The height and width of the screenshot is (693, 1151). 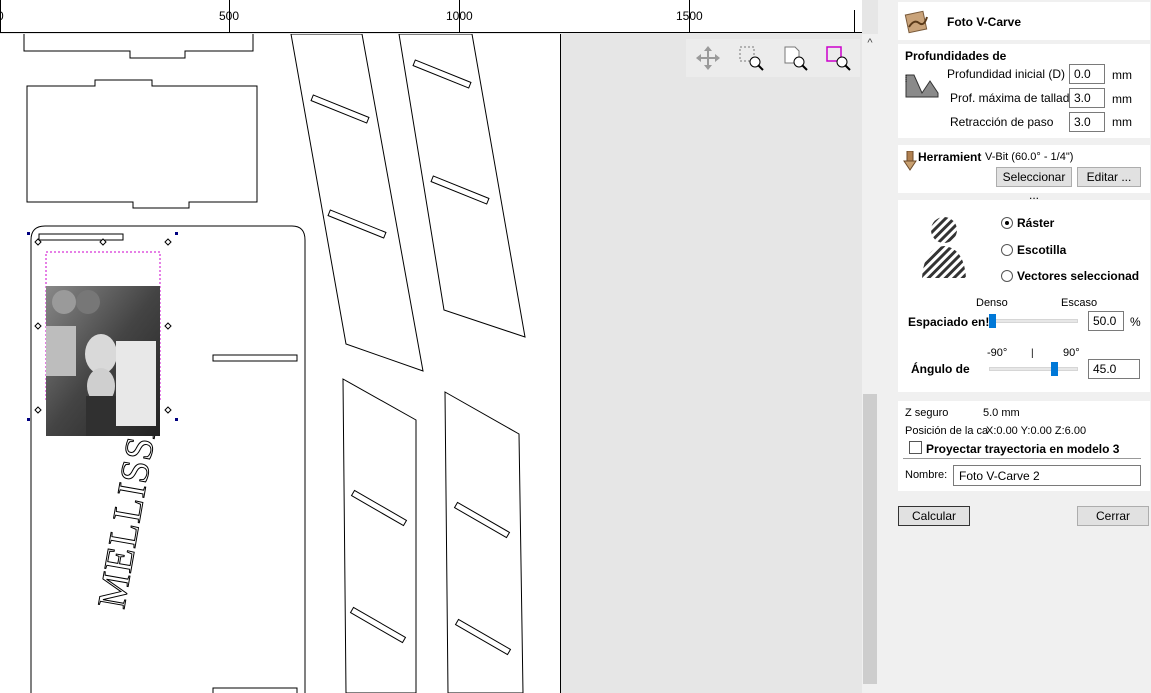 What do you see at coordinates (1047, 475) in the screenshot?
I see `toolpath-name-input` at bounding box center [1047, 475].